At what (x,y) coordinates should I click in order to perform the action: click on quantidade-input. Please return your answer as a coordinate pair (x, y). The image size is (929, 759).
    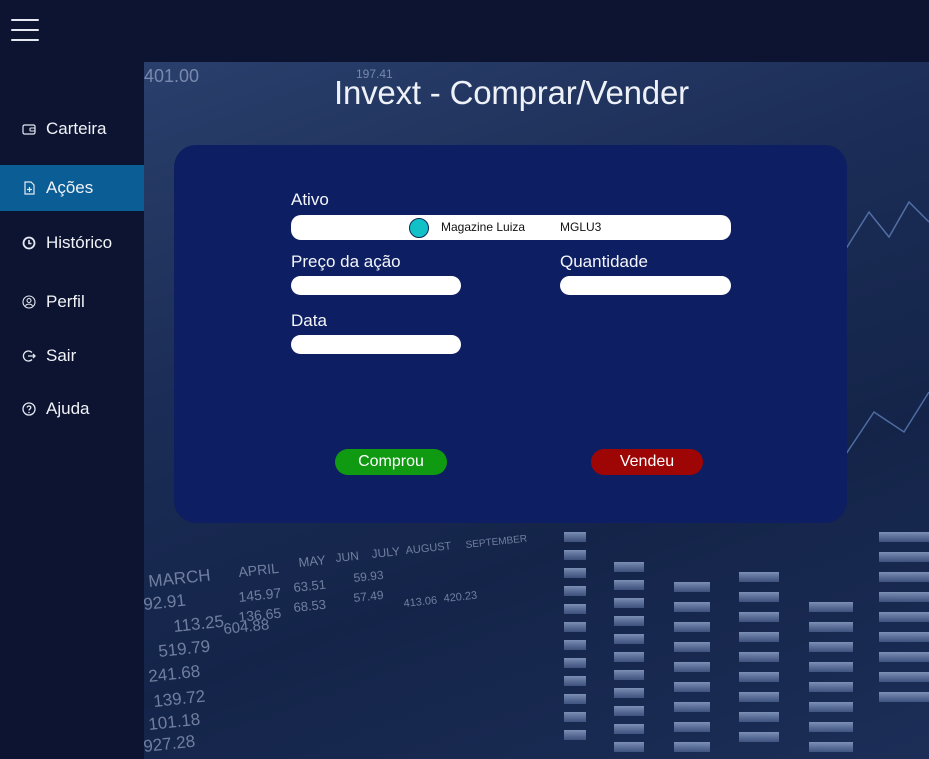
    Looking at the image, I should click on (645, 285).